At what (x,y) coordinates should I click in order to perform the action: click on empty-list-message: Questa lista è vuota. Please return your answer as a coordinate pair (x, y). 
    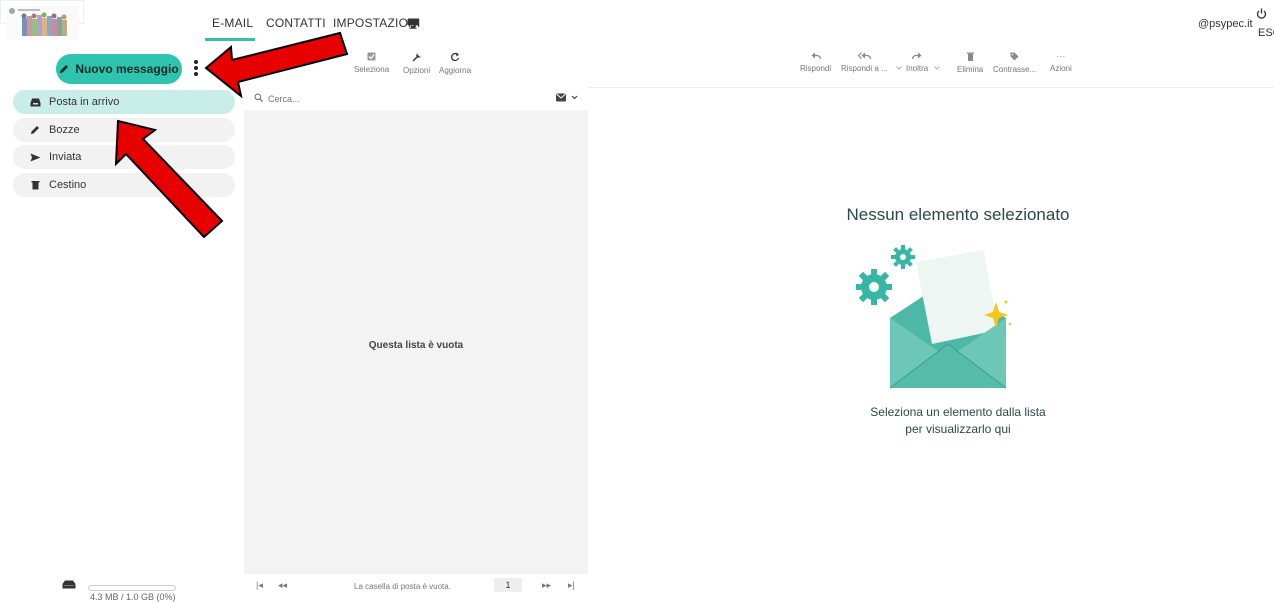
    Looking at the image, I should click on (416, 345).